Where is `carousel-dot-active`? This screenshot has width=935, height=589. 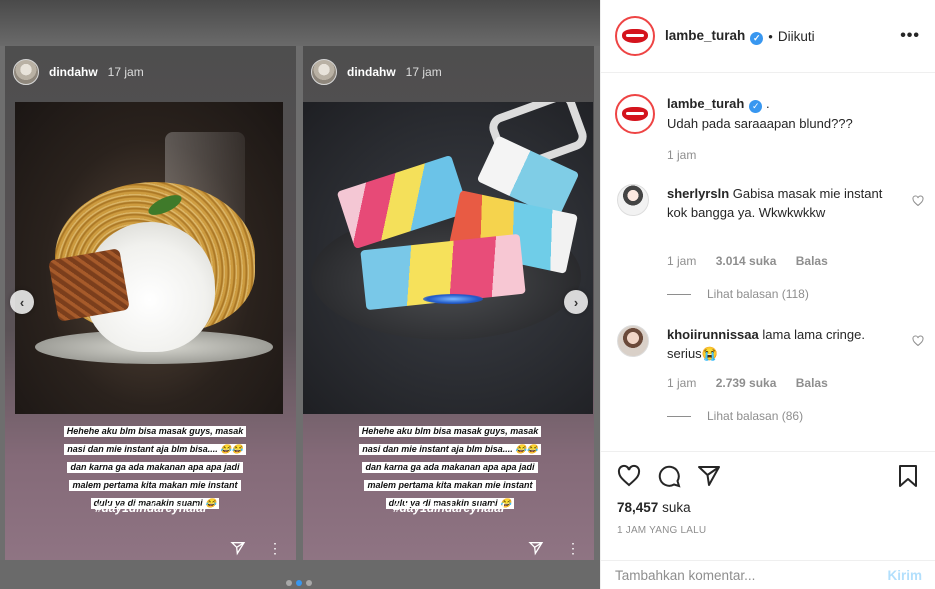 carousel-dot-active is located at coordinates (299, 583).